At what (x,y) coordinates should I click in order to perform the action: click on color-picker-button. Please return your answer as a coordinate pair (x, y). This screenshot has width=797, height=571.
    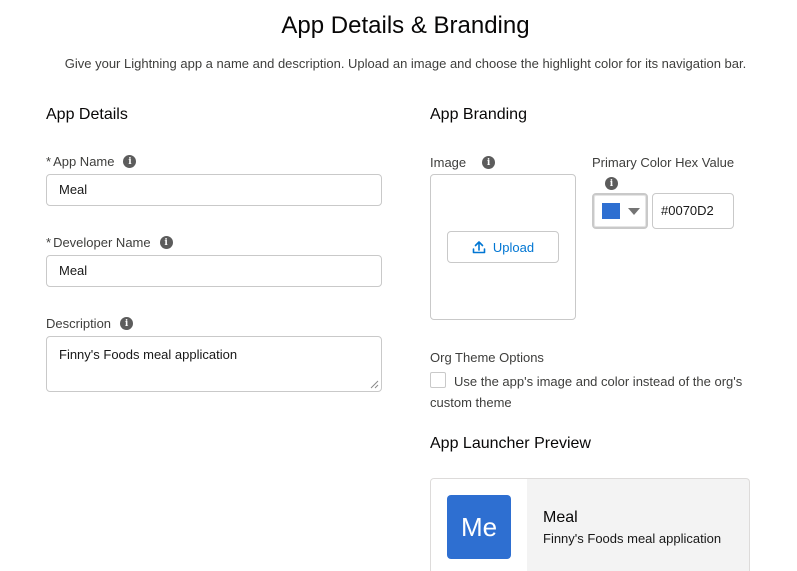
    Looking at the image, I should click on (620, 211).